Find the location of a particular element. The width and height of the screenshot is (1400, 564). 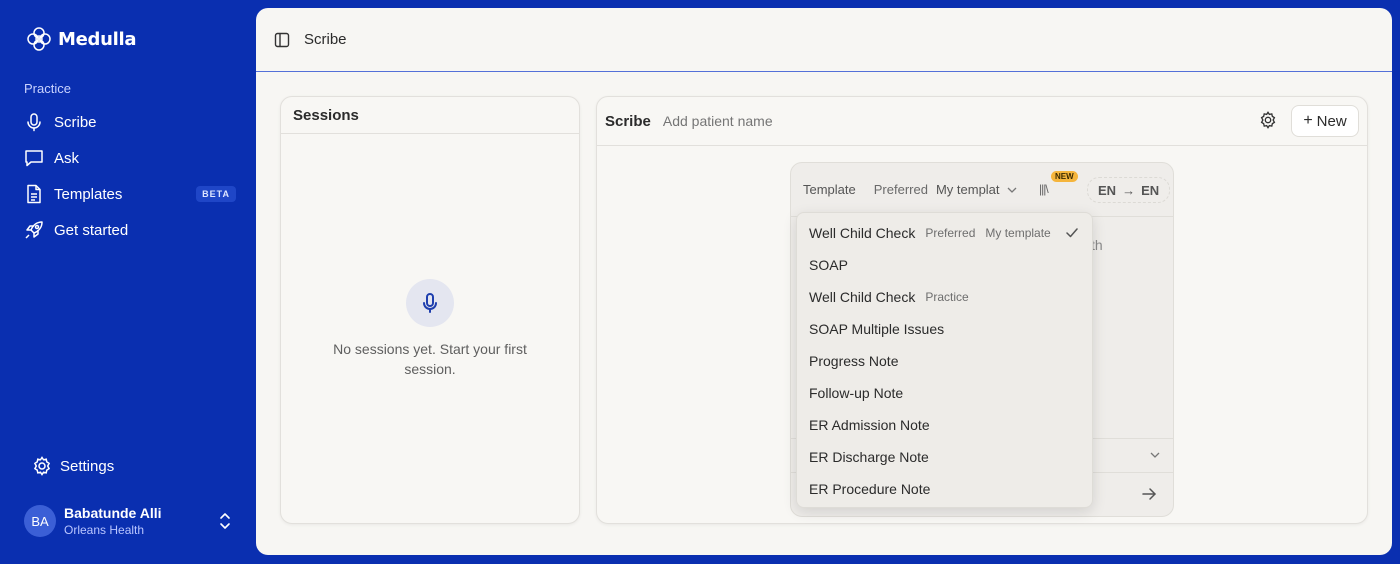

sidebar-item-label: Get started is located at coordinates (91, 230).